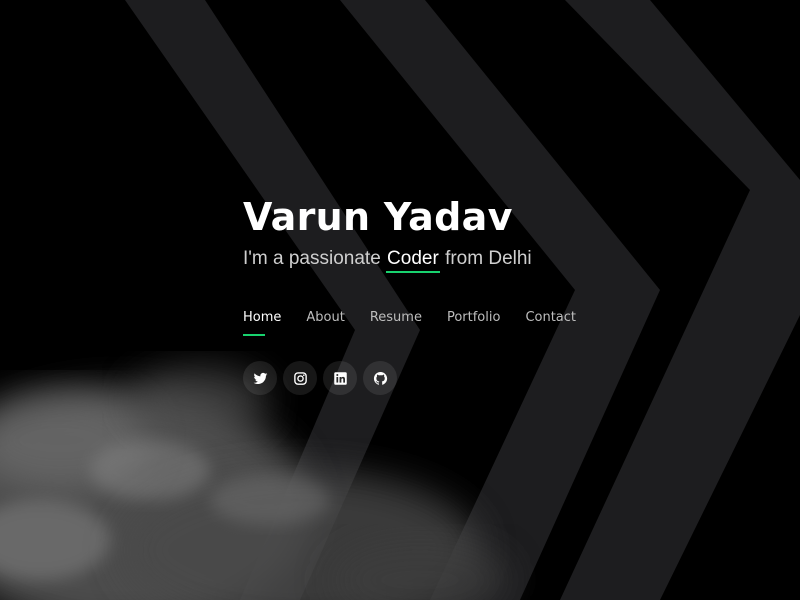 Image resolution: width=800 pixels, height=600 pixels. I want to click on linkedin-icon, so click(340, 378).